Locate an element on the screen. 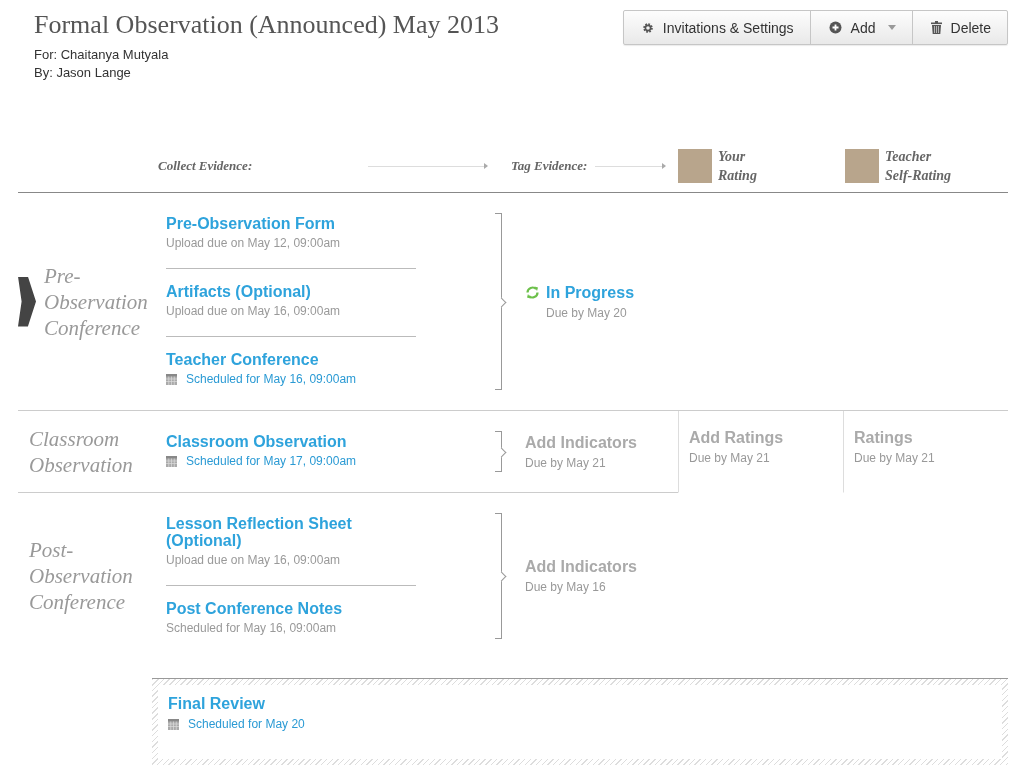 The height and width of the screenshot is (766, 1024). task-date: Scheduled for May 17, 09:00am is located at coordinates (271, 461).